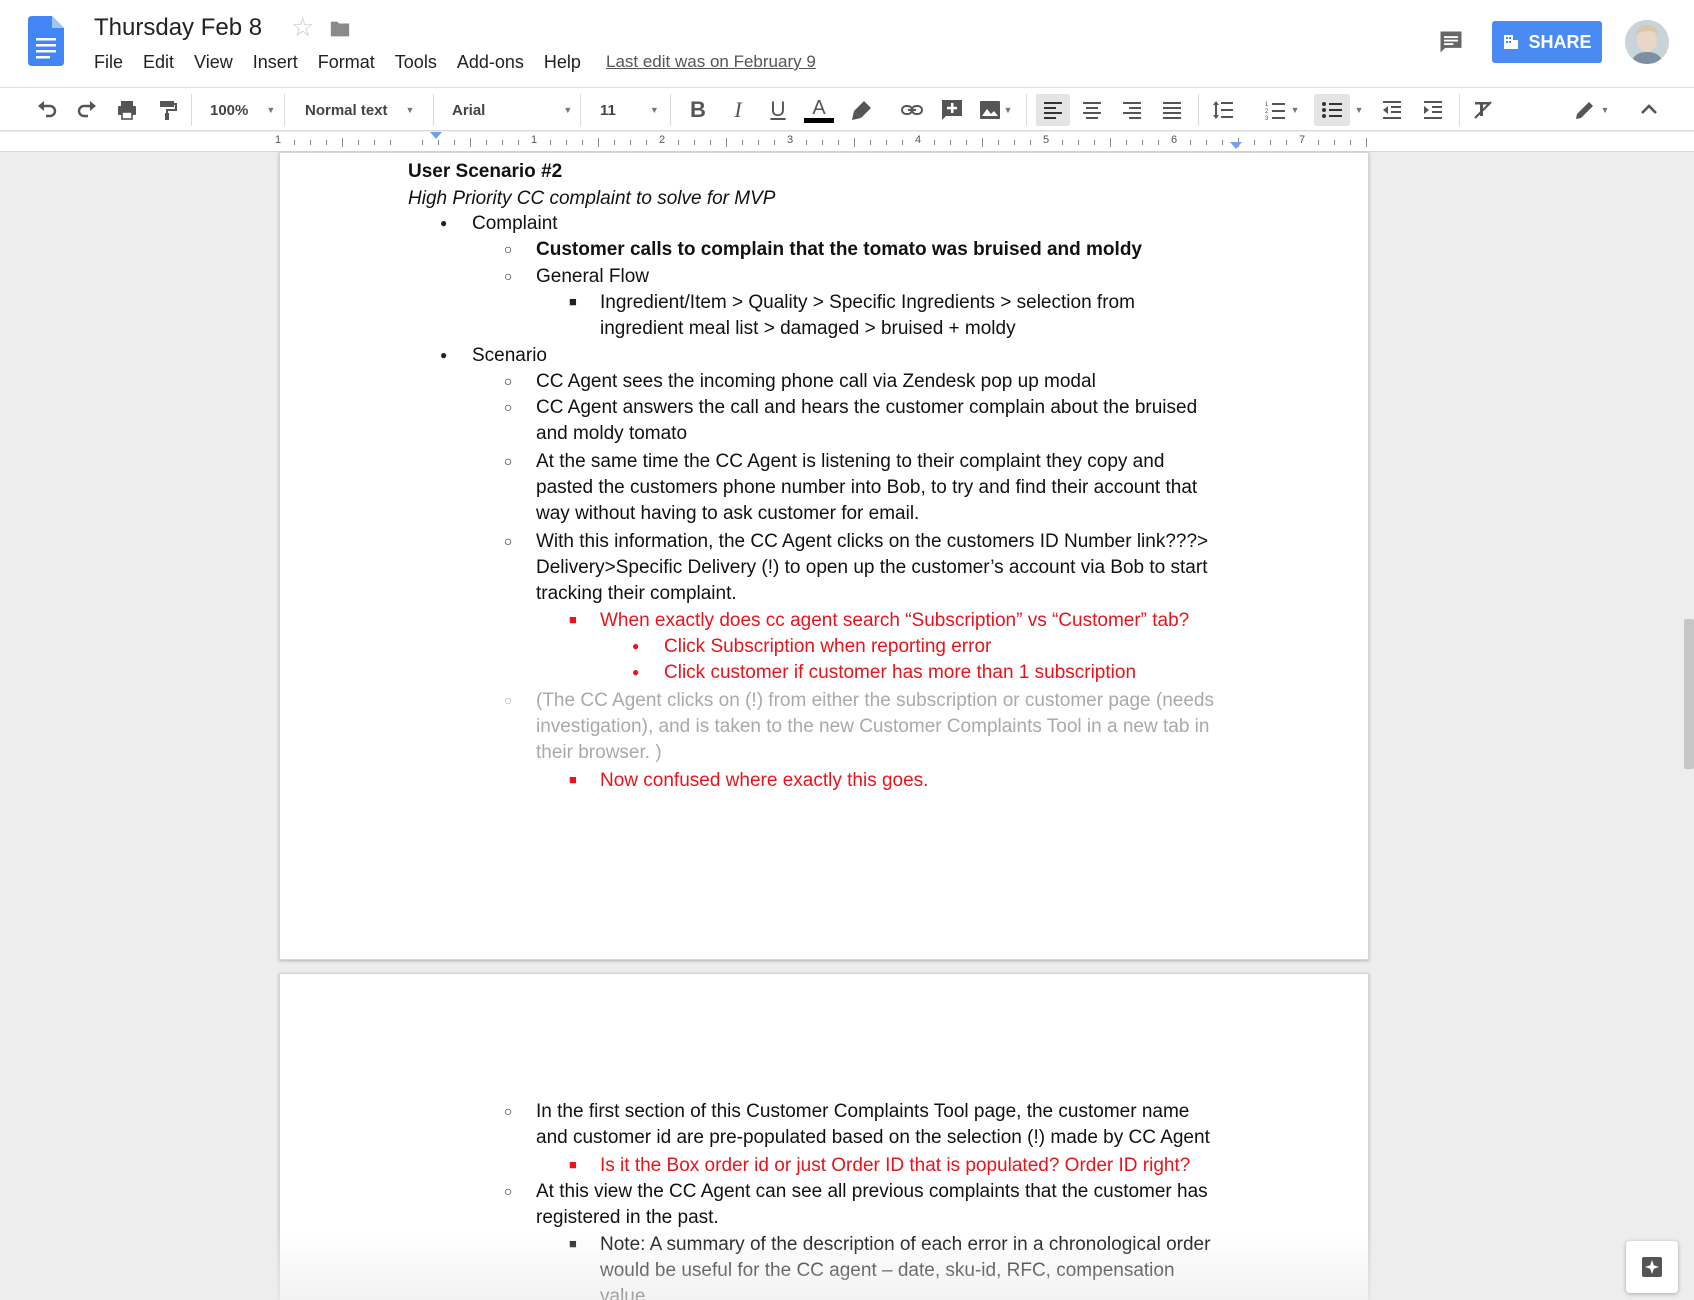 Image resolution: width=1694 pixels, height=1300 pixels. What do you see at coordinates (1451, 42) in the screenshot?
I see `comments-icon` at bounding box center [1451, 42].